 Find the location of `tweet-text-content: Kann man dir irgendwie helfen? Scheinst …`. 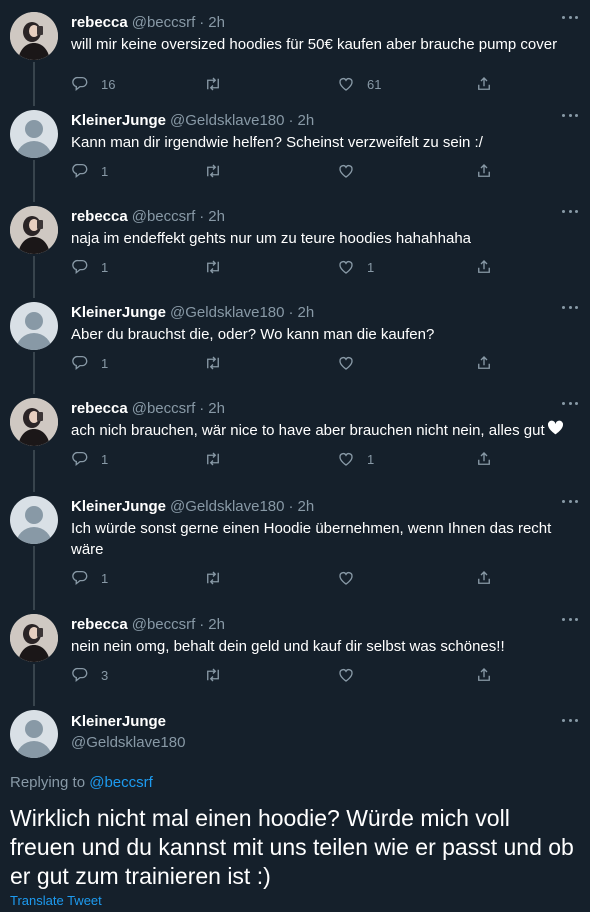

tweet-text-content: Kann man dir irgendwie helfen? Scheinst … is located at coordinates (277, 142).